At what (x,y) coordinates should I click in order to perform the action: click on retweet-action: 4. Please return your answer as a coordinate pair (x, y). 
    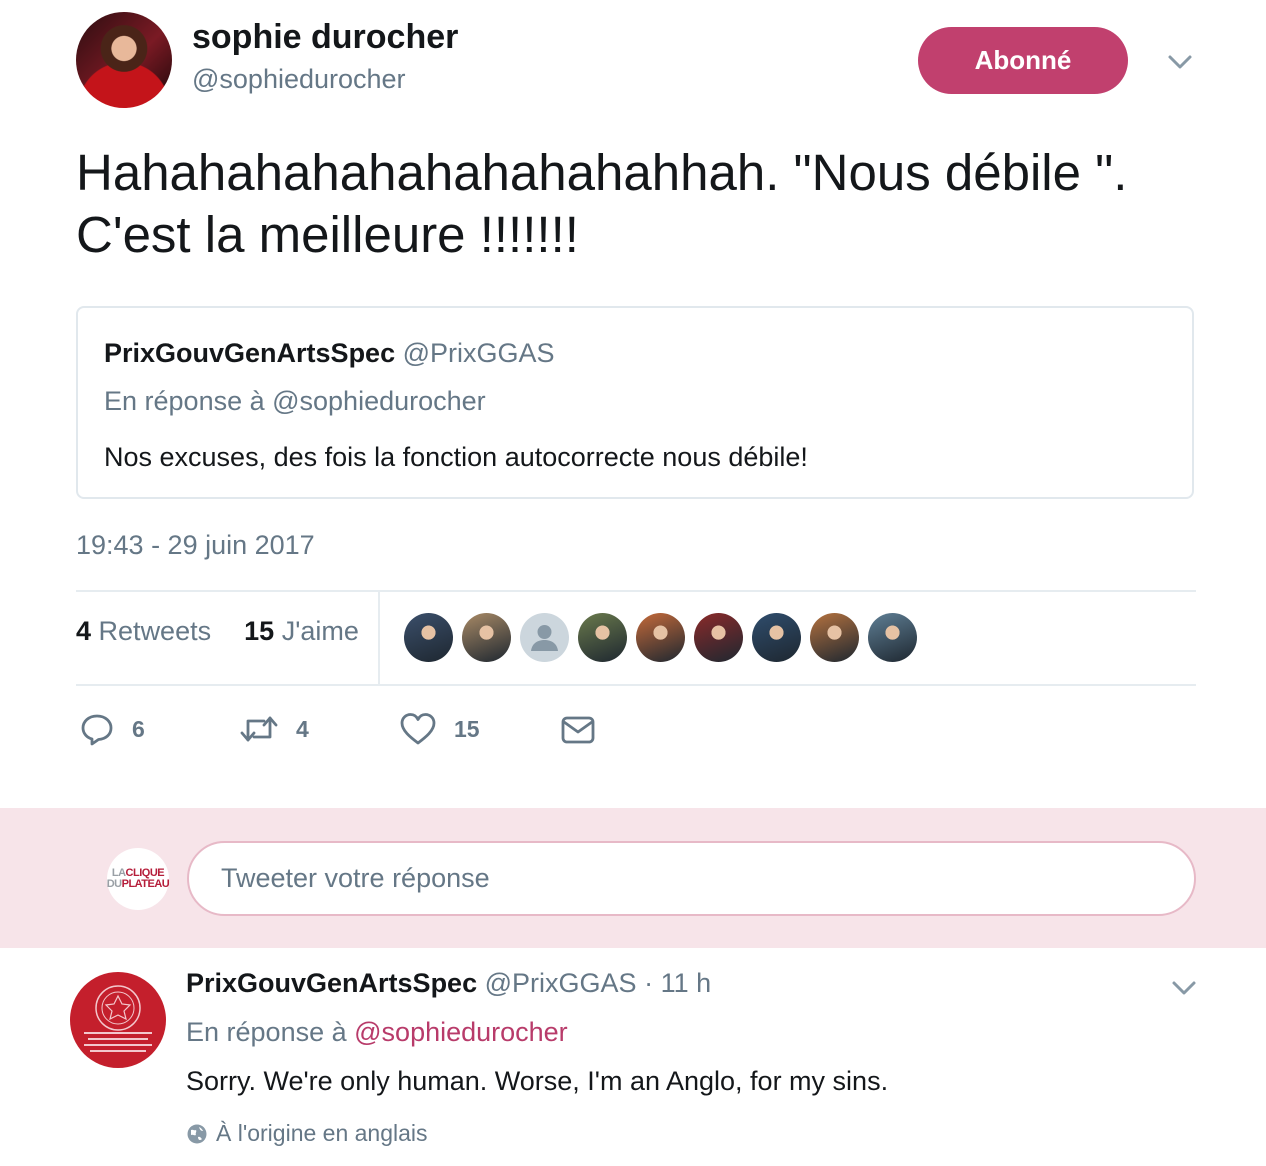
    Looking at the image, I should click on (274, 729).